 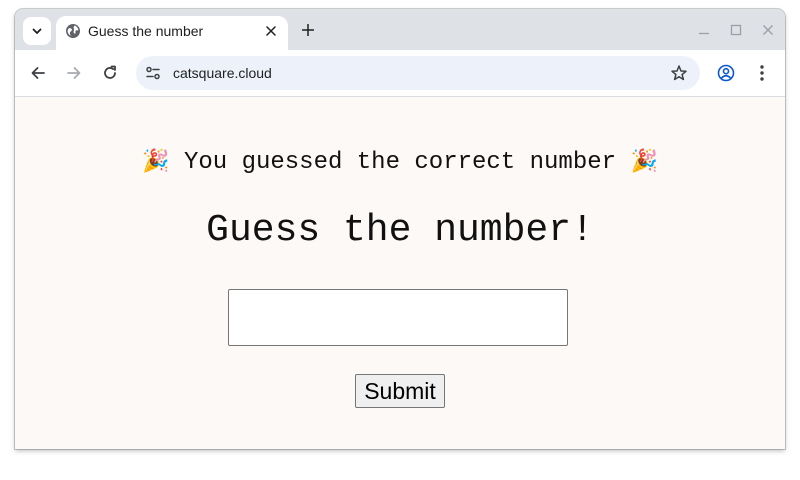 I want to click on close-window-button, so click(x=768, y=30).